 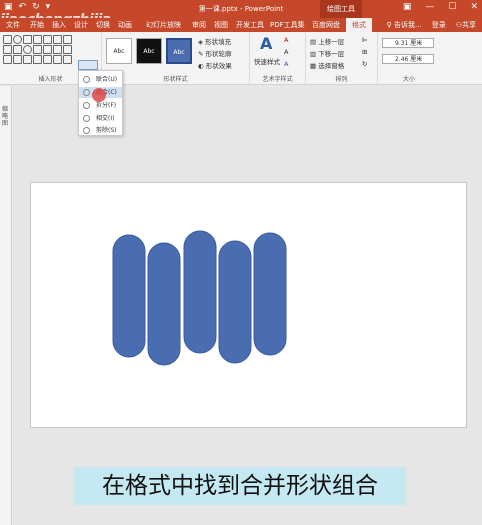 I want to click on tab-developer: 开发工具, so click(x=250, y=25).